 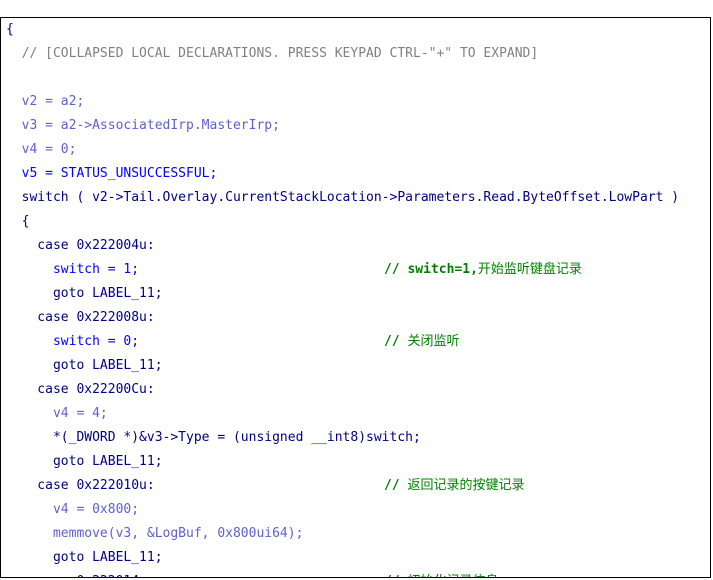 I want to click on code-line-text: case 0x22200Cu:, so click(x=80, y=389).